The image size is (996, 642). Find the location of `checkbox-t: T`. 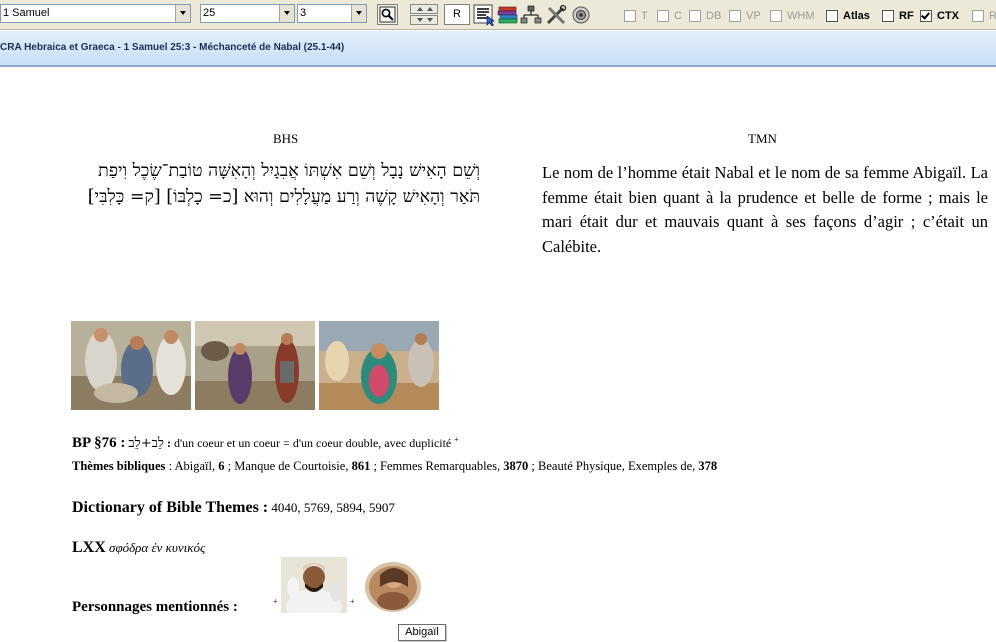

checkbox-t: T is located at coordinates (636, 16).